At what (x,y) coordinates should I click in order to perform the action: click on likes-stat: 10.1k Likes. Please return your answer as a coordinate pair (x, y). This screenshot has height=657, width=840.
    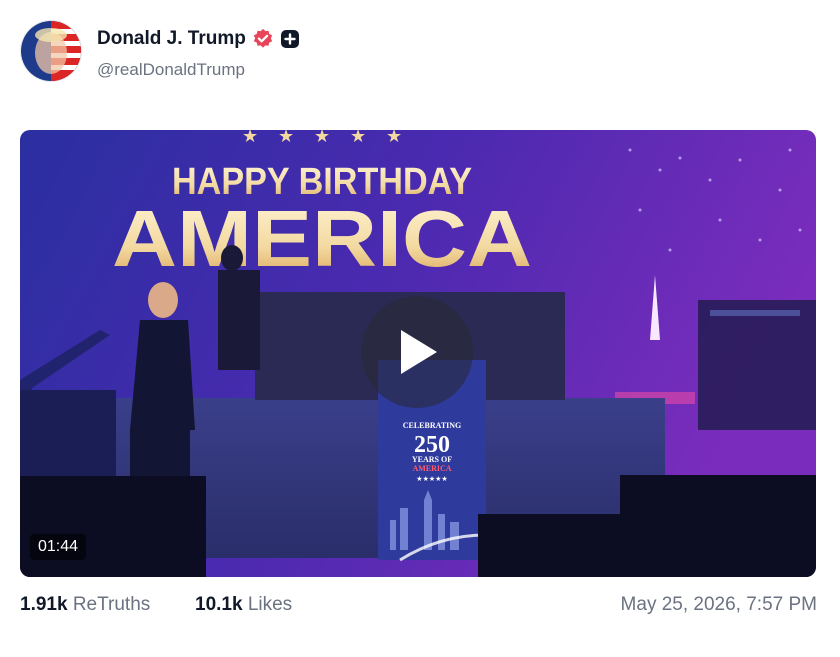
    Looking at the image, I should click on (243, 605).